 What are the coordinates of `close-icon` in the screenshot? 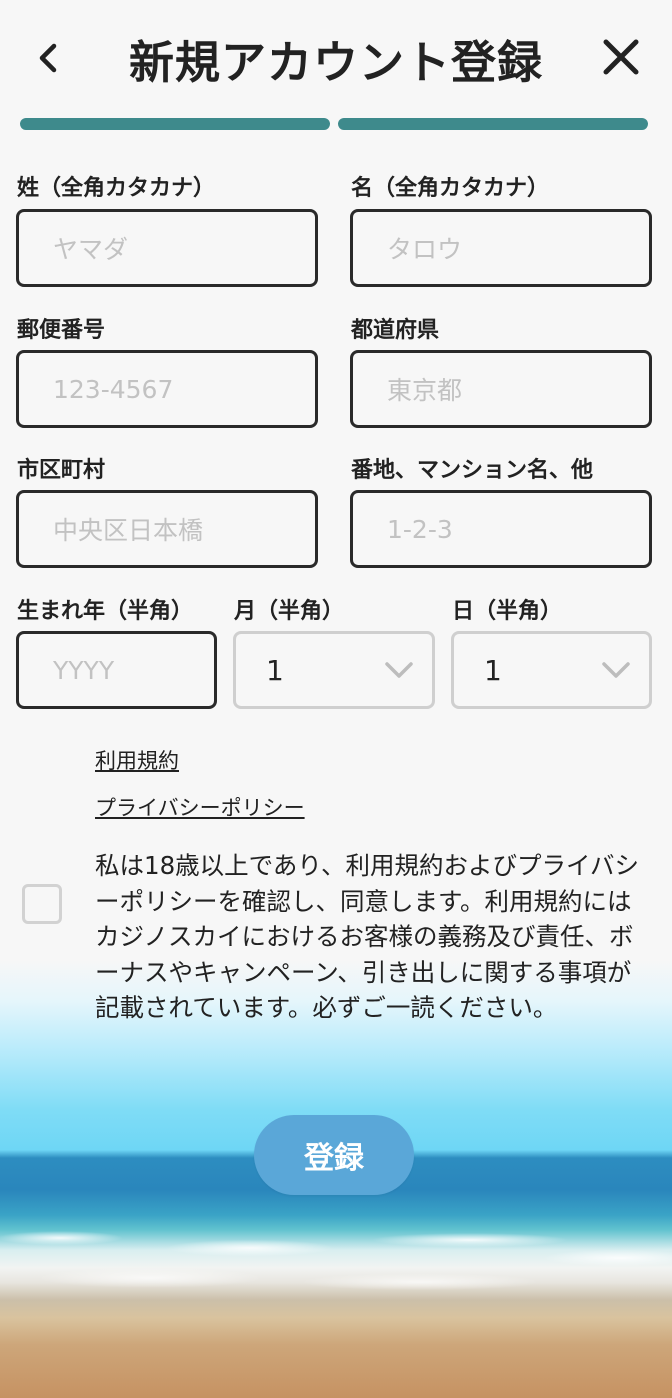 It's located at (621, 57).